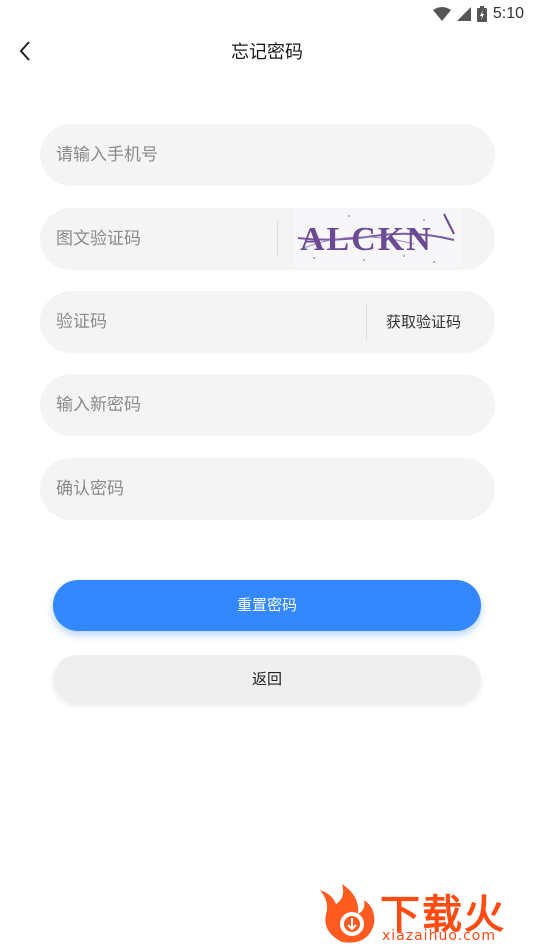 The width and height of the screenshot is (534, 950). Describe the element at coordinates (439, 936) in the screenshot. I see `watermark-url: xiazaihuo.com` at that location.